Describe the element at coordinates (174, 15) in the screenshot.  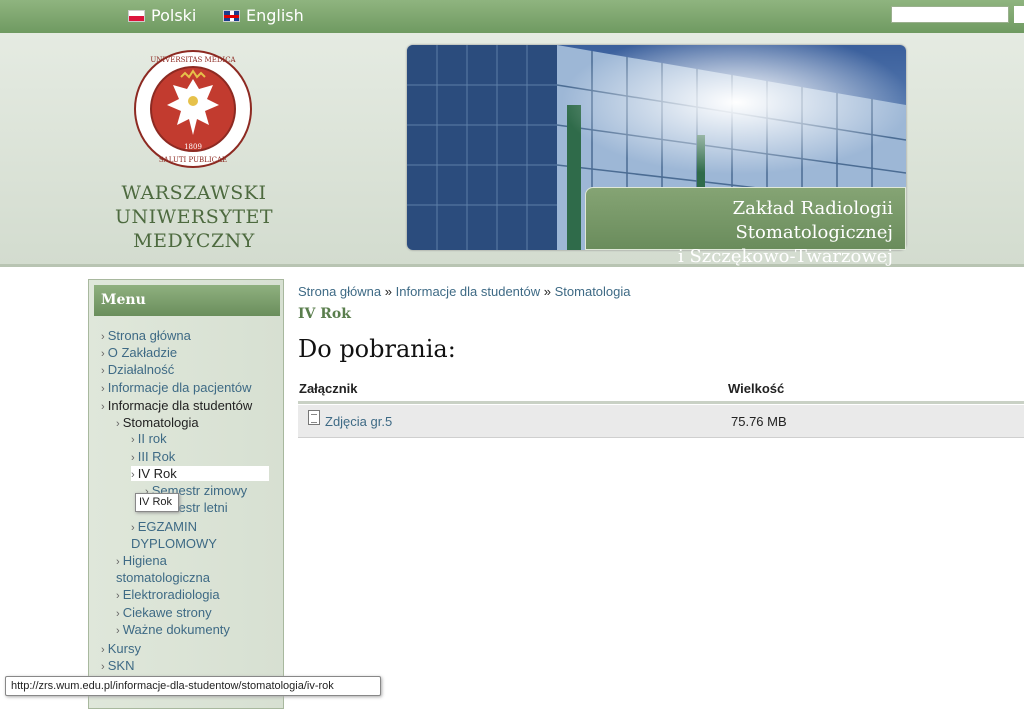
I see `lang-polski-label: Polski` at that location.